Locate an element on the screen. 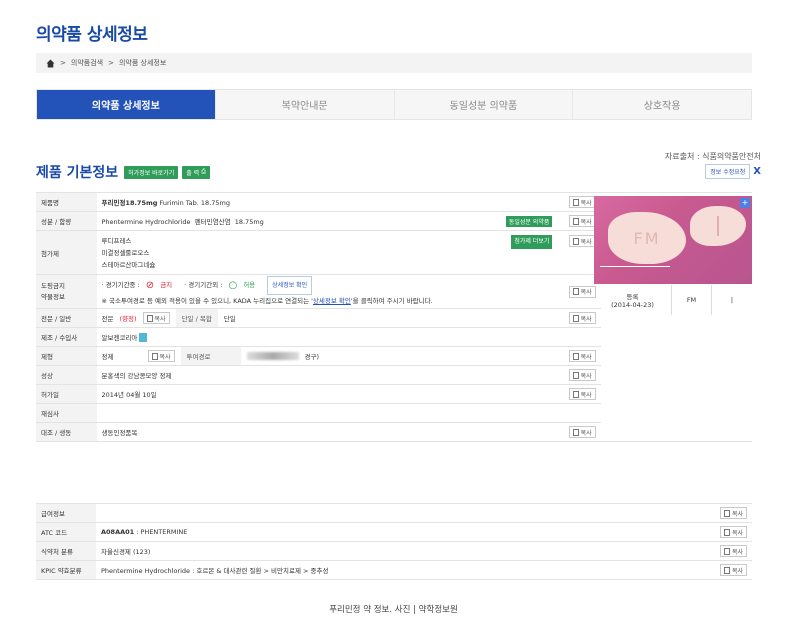 The image size is (787, 629). row-label: 성분 / 함량 is located at coordinates (66, 221).